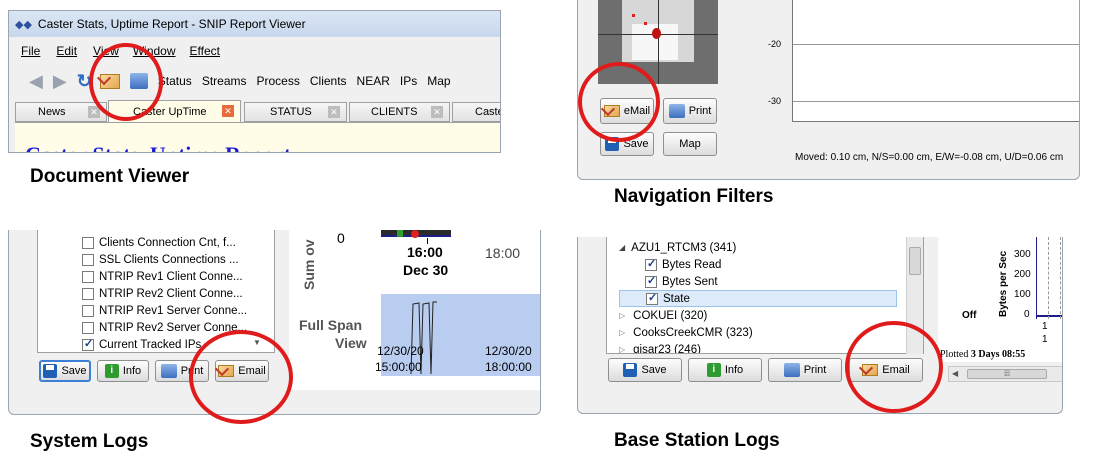 This screenshot has width=1093, height=464. What do you see at coordinates (30, 53) in the screenshot?
I see `menu-file: File` at bounding box center [30, 53].